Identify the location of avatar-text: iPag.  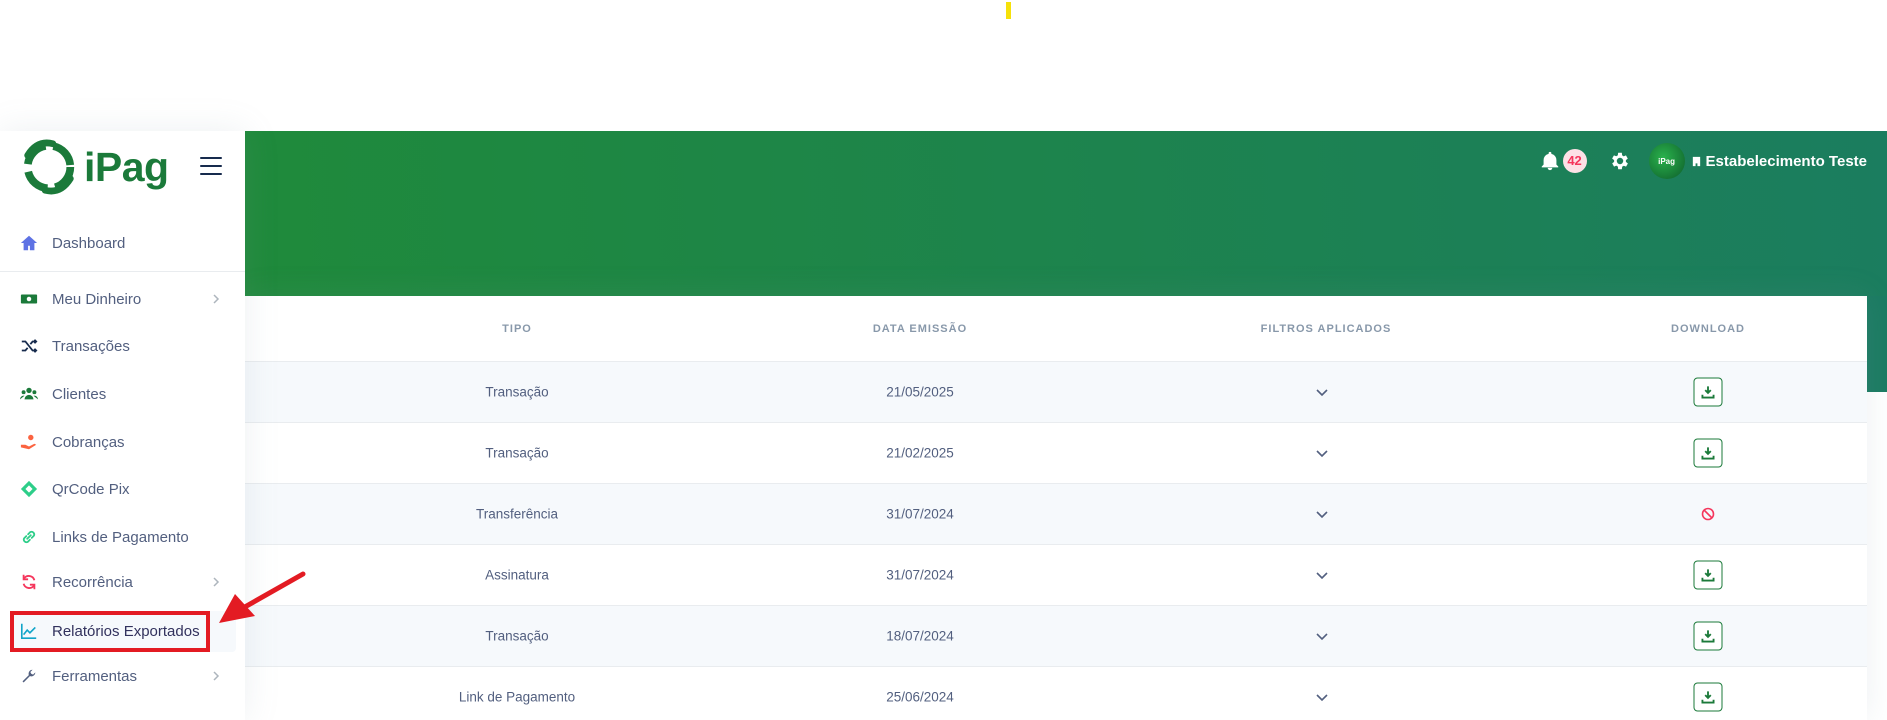
(1666, 161).